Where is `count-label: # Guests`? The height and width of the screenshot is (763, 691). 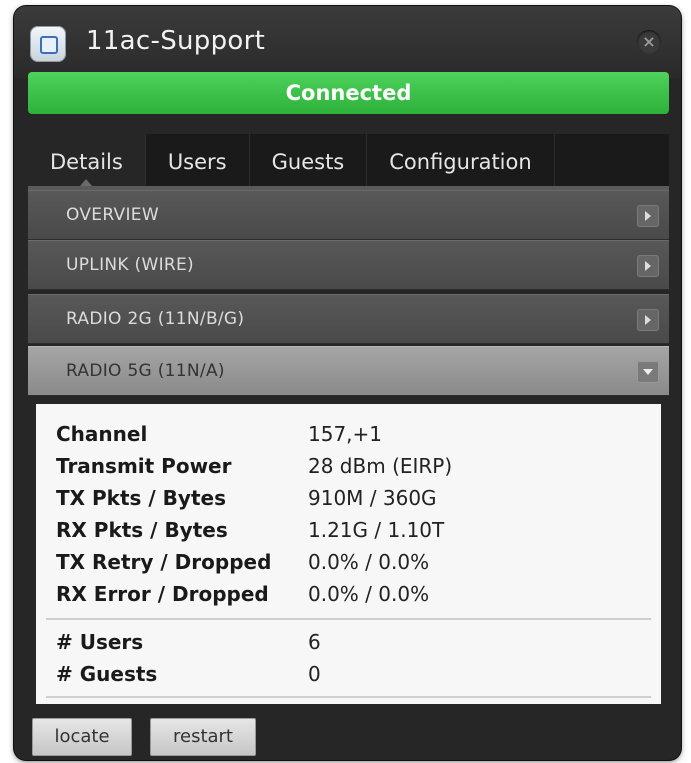 count-label: # Guests is located at coordinates (107, 674).